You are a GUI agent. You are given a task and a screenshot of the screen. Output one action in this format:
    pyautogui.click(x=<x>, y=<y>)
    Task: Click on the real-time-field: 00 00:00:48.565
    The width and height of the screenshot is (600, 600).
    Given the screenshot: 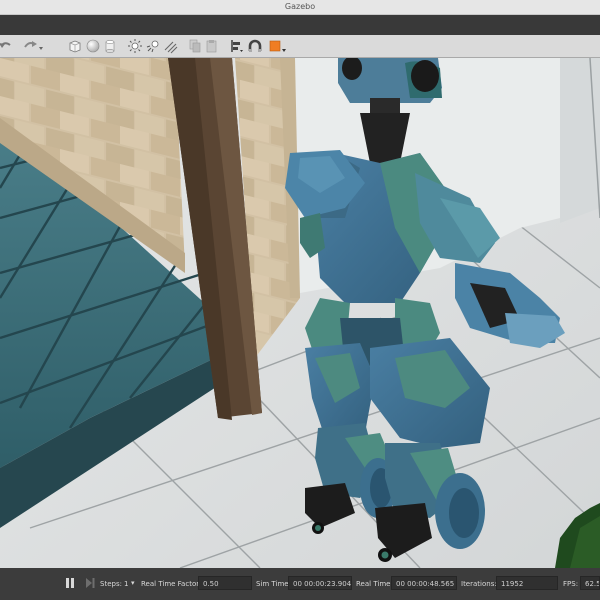 What is the action you would take?
    pyautogui.click(x=424, y=583)
    